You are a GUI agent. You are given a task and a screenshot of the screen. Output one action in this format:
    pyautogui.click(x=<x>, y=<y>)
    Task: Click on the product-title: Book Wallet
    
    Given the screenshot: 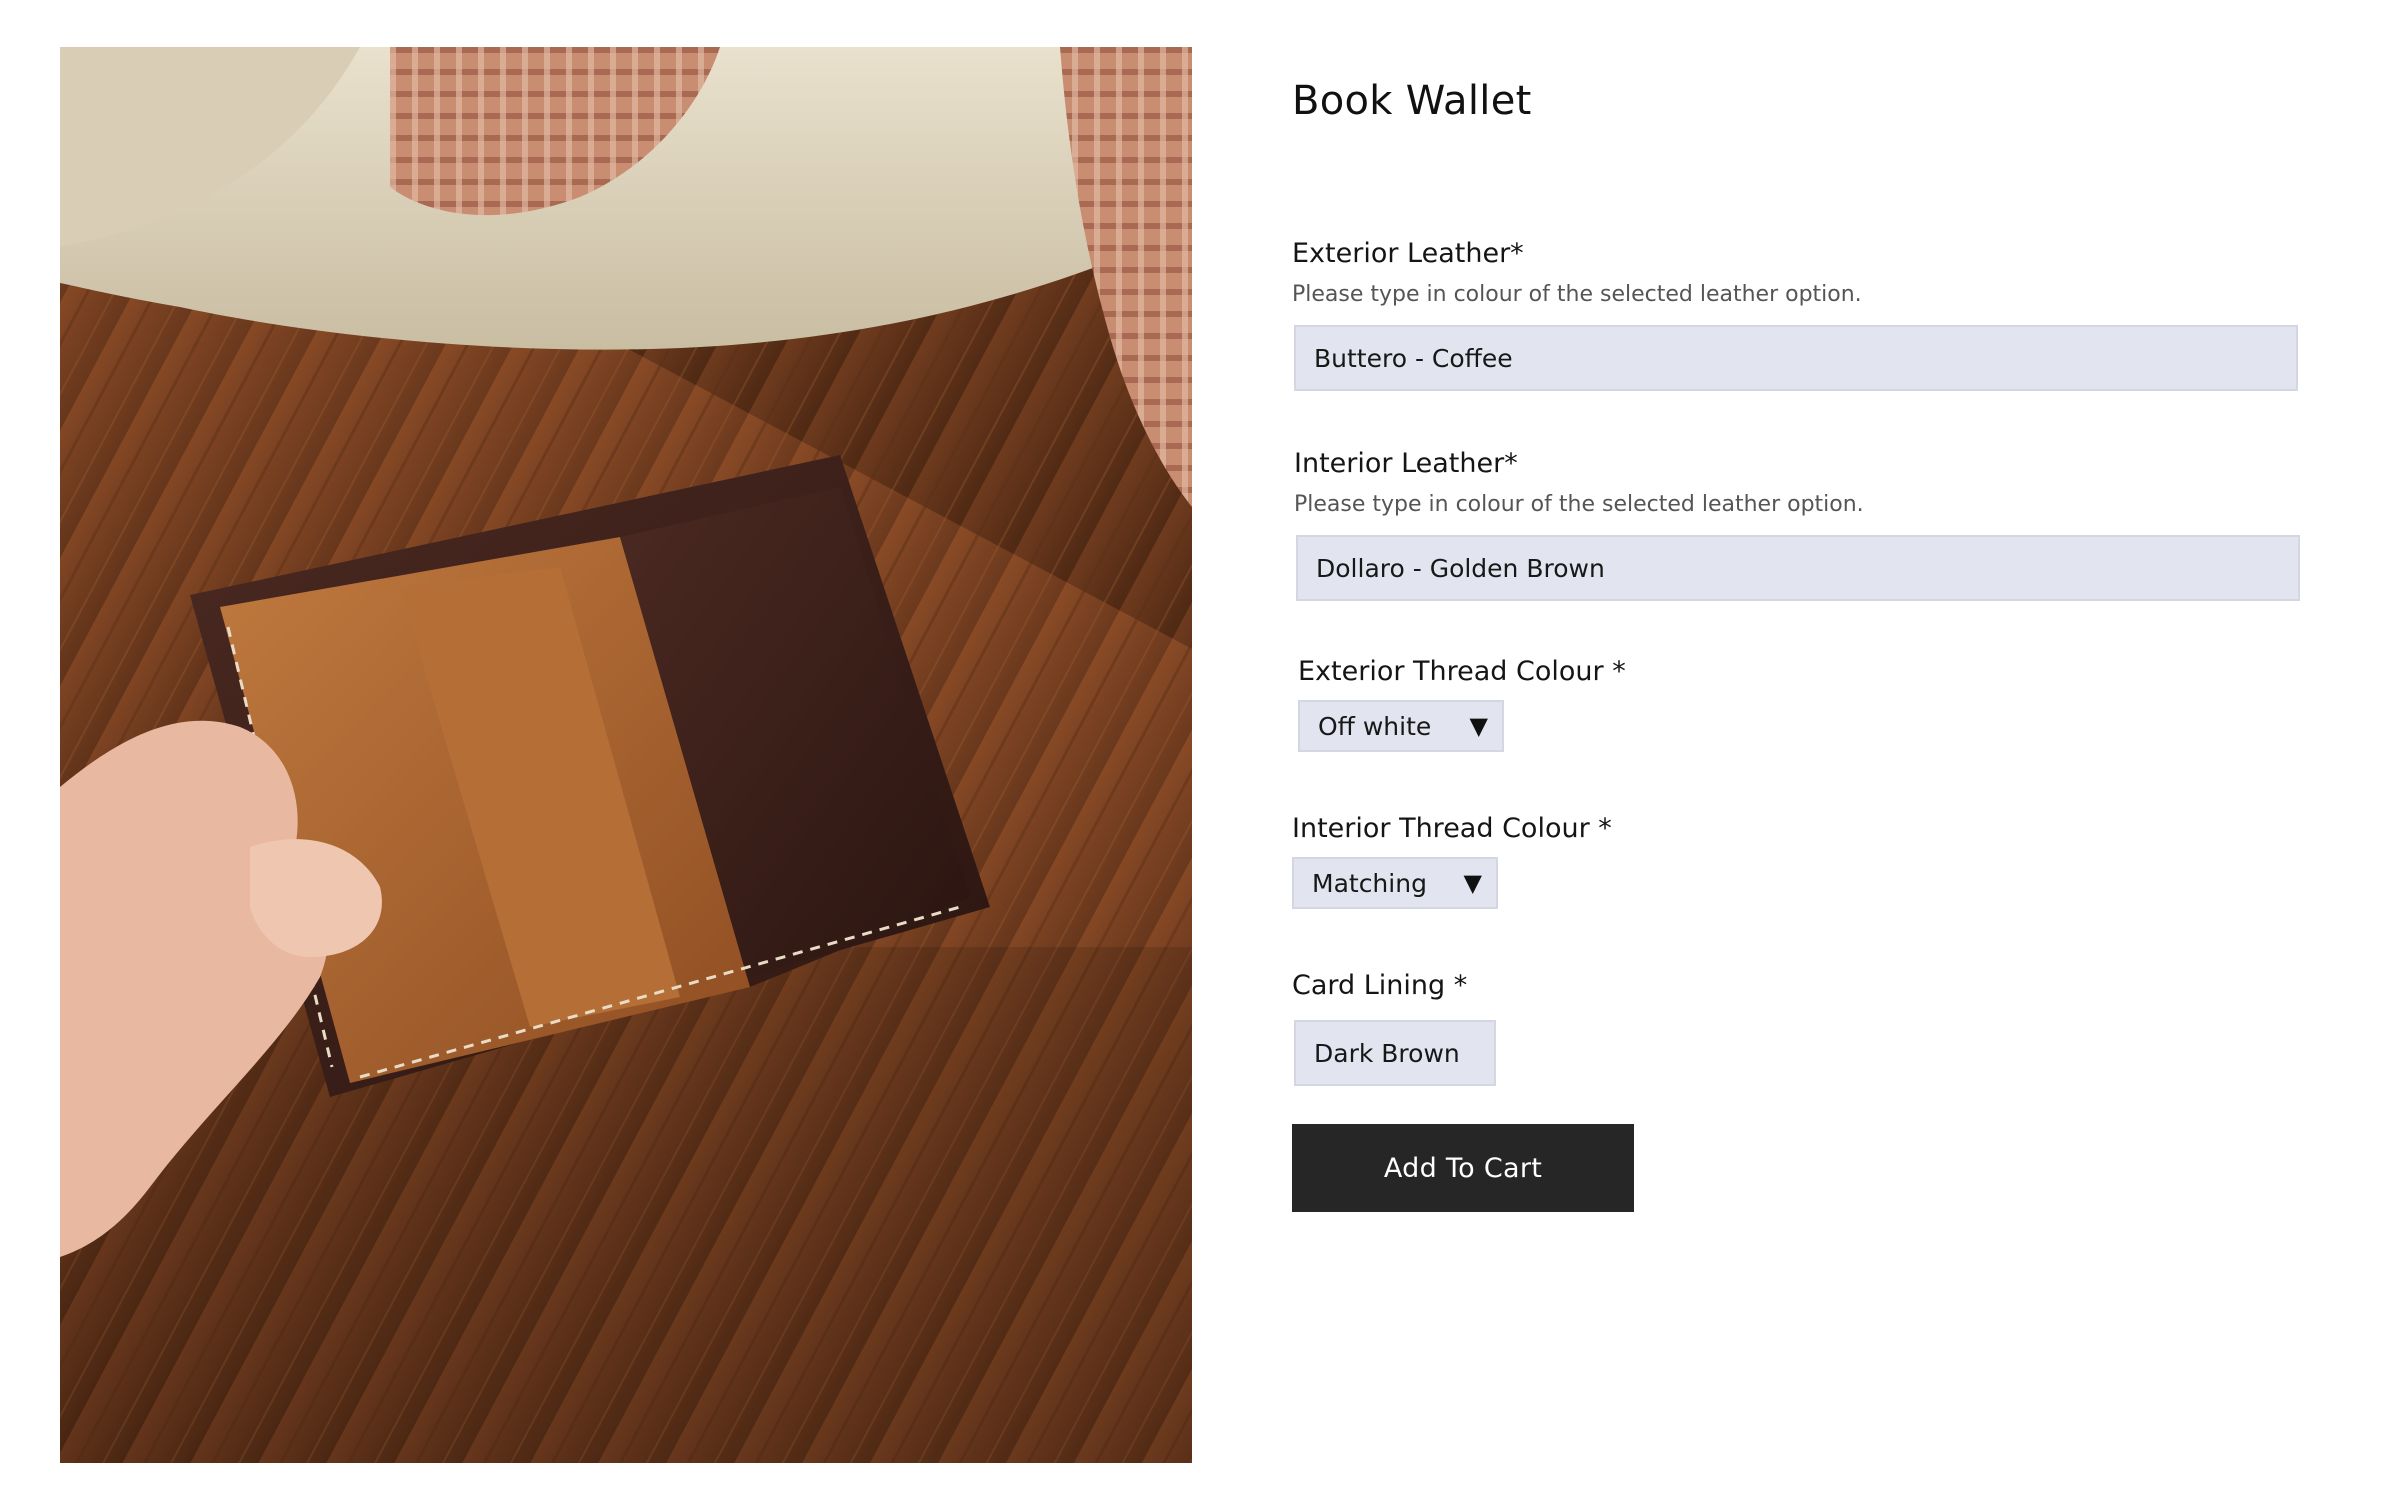 What is the action you would take?
    pyautogui.click(x=1412, y=101)
    